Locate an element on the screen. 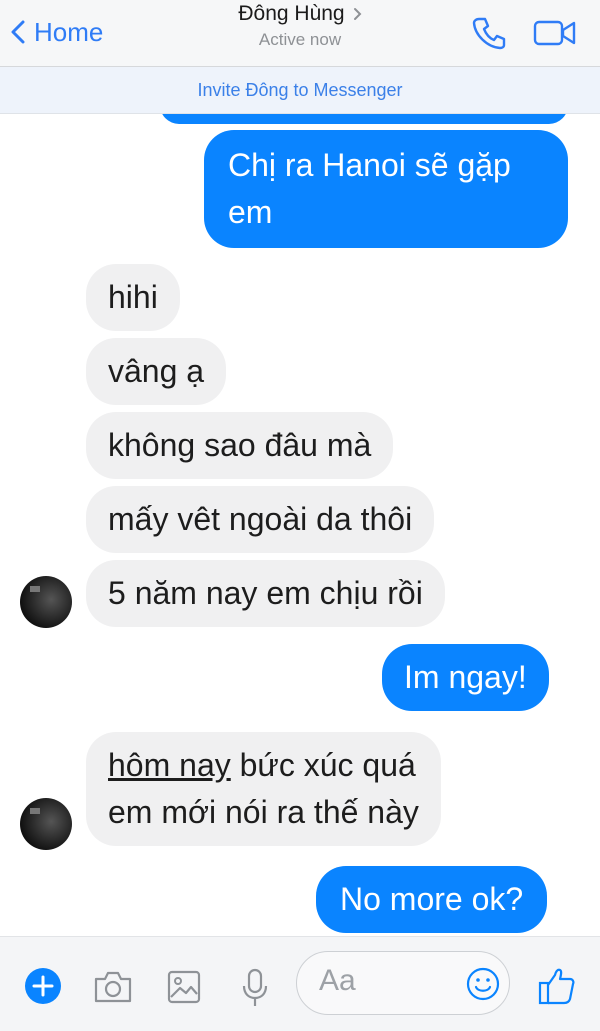  active-status: Active now is located at coordinates (300, 39).